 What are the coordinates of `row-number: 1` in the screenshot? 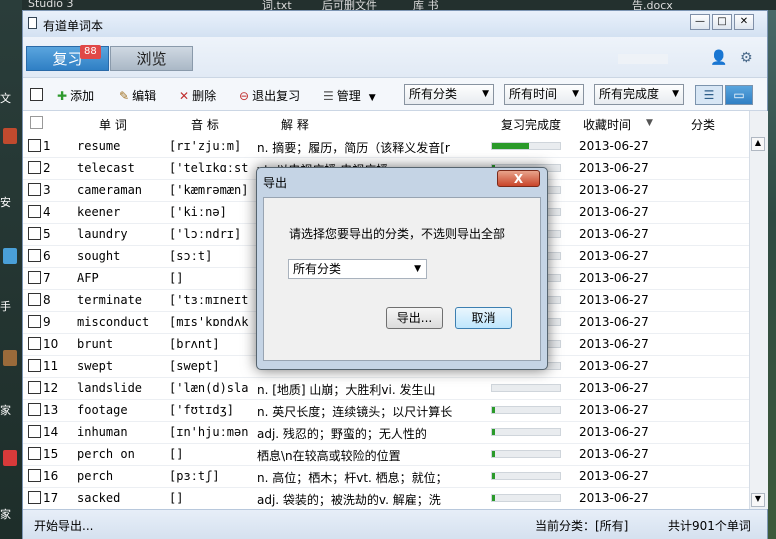 It's located at (47, 146).